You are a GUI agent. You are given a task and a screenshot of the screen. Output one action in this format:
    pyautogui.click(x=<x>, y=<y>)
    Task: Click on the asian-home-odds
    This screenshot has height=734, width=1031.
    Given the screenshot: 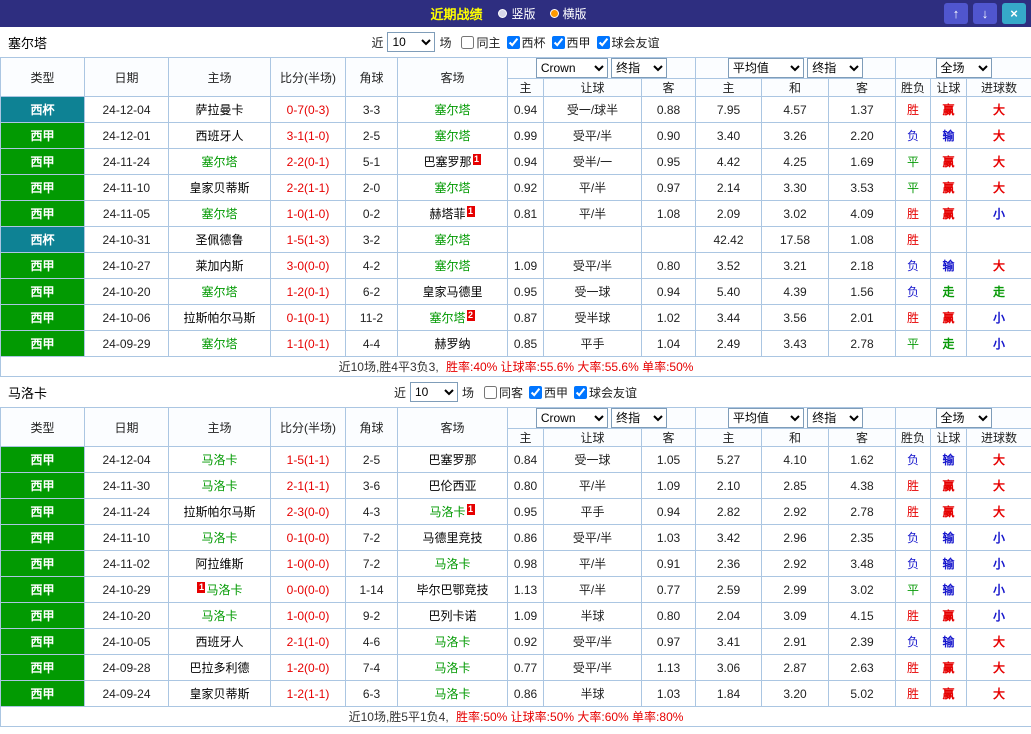 What is the action you would take?
    pyautogui.click(x=525, y=239)
    